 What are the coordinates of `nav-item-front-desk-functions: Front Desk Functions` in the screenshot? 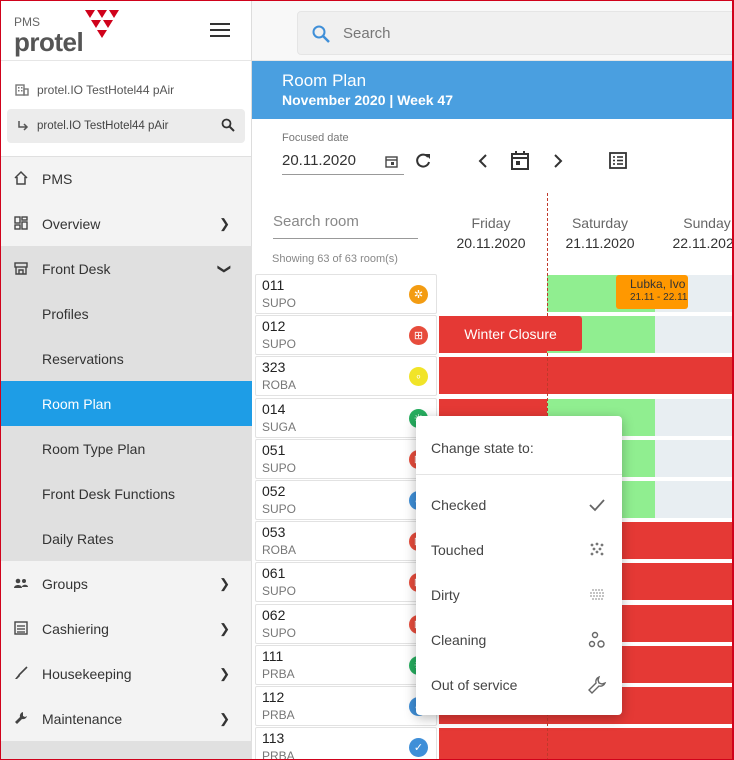 It's located at (126, 493).